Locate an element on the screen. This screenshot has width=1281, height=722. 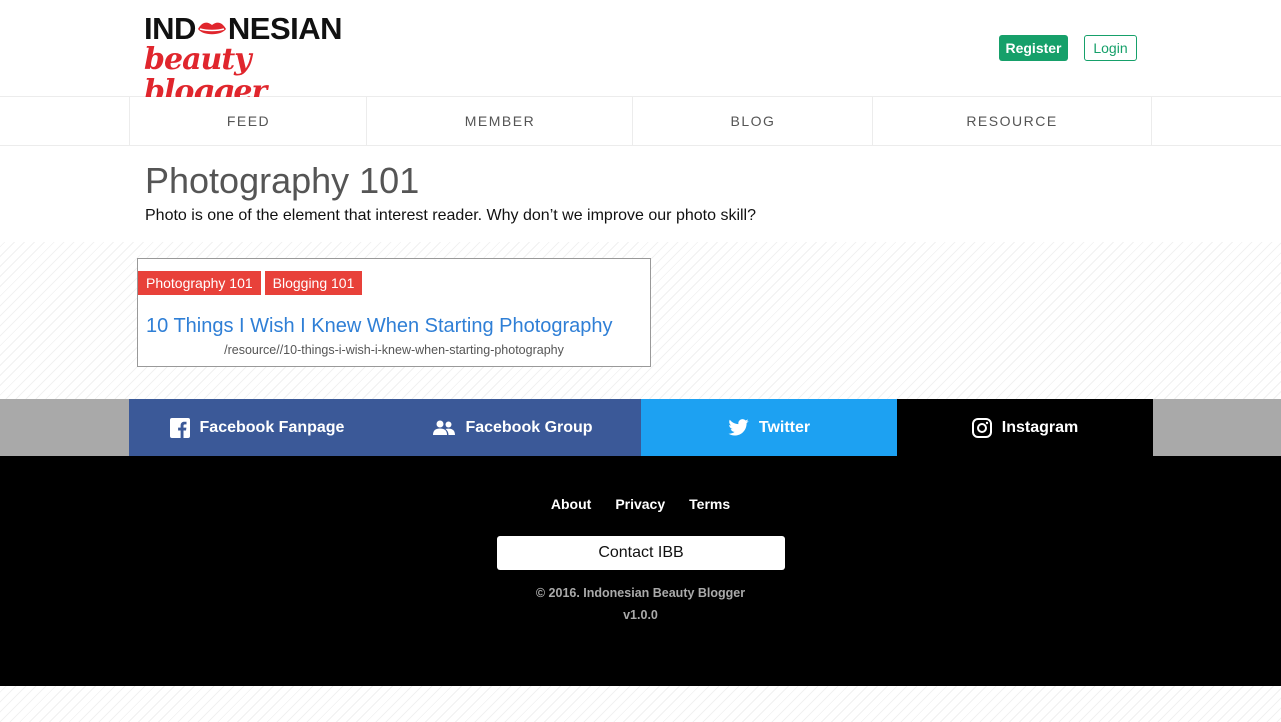
facebook-group-label: Facebook Group is located at coordinates (529, 427).